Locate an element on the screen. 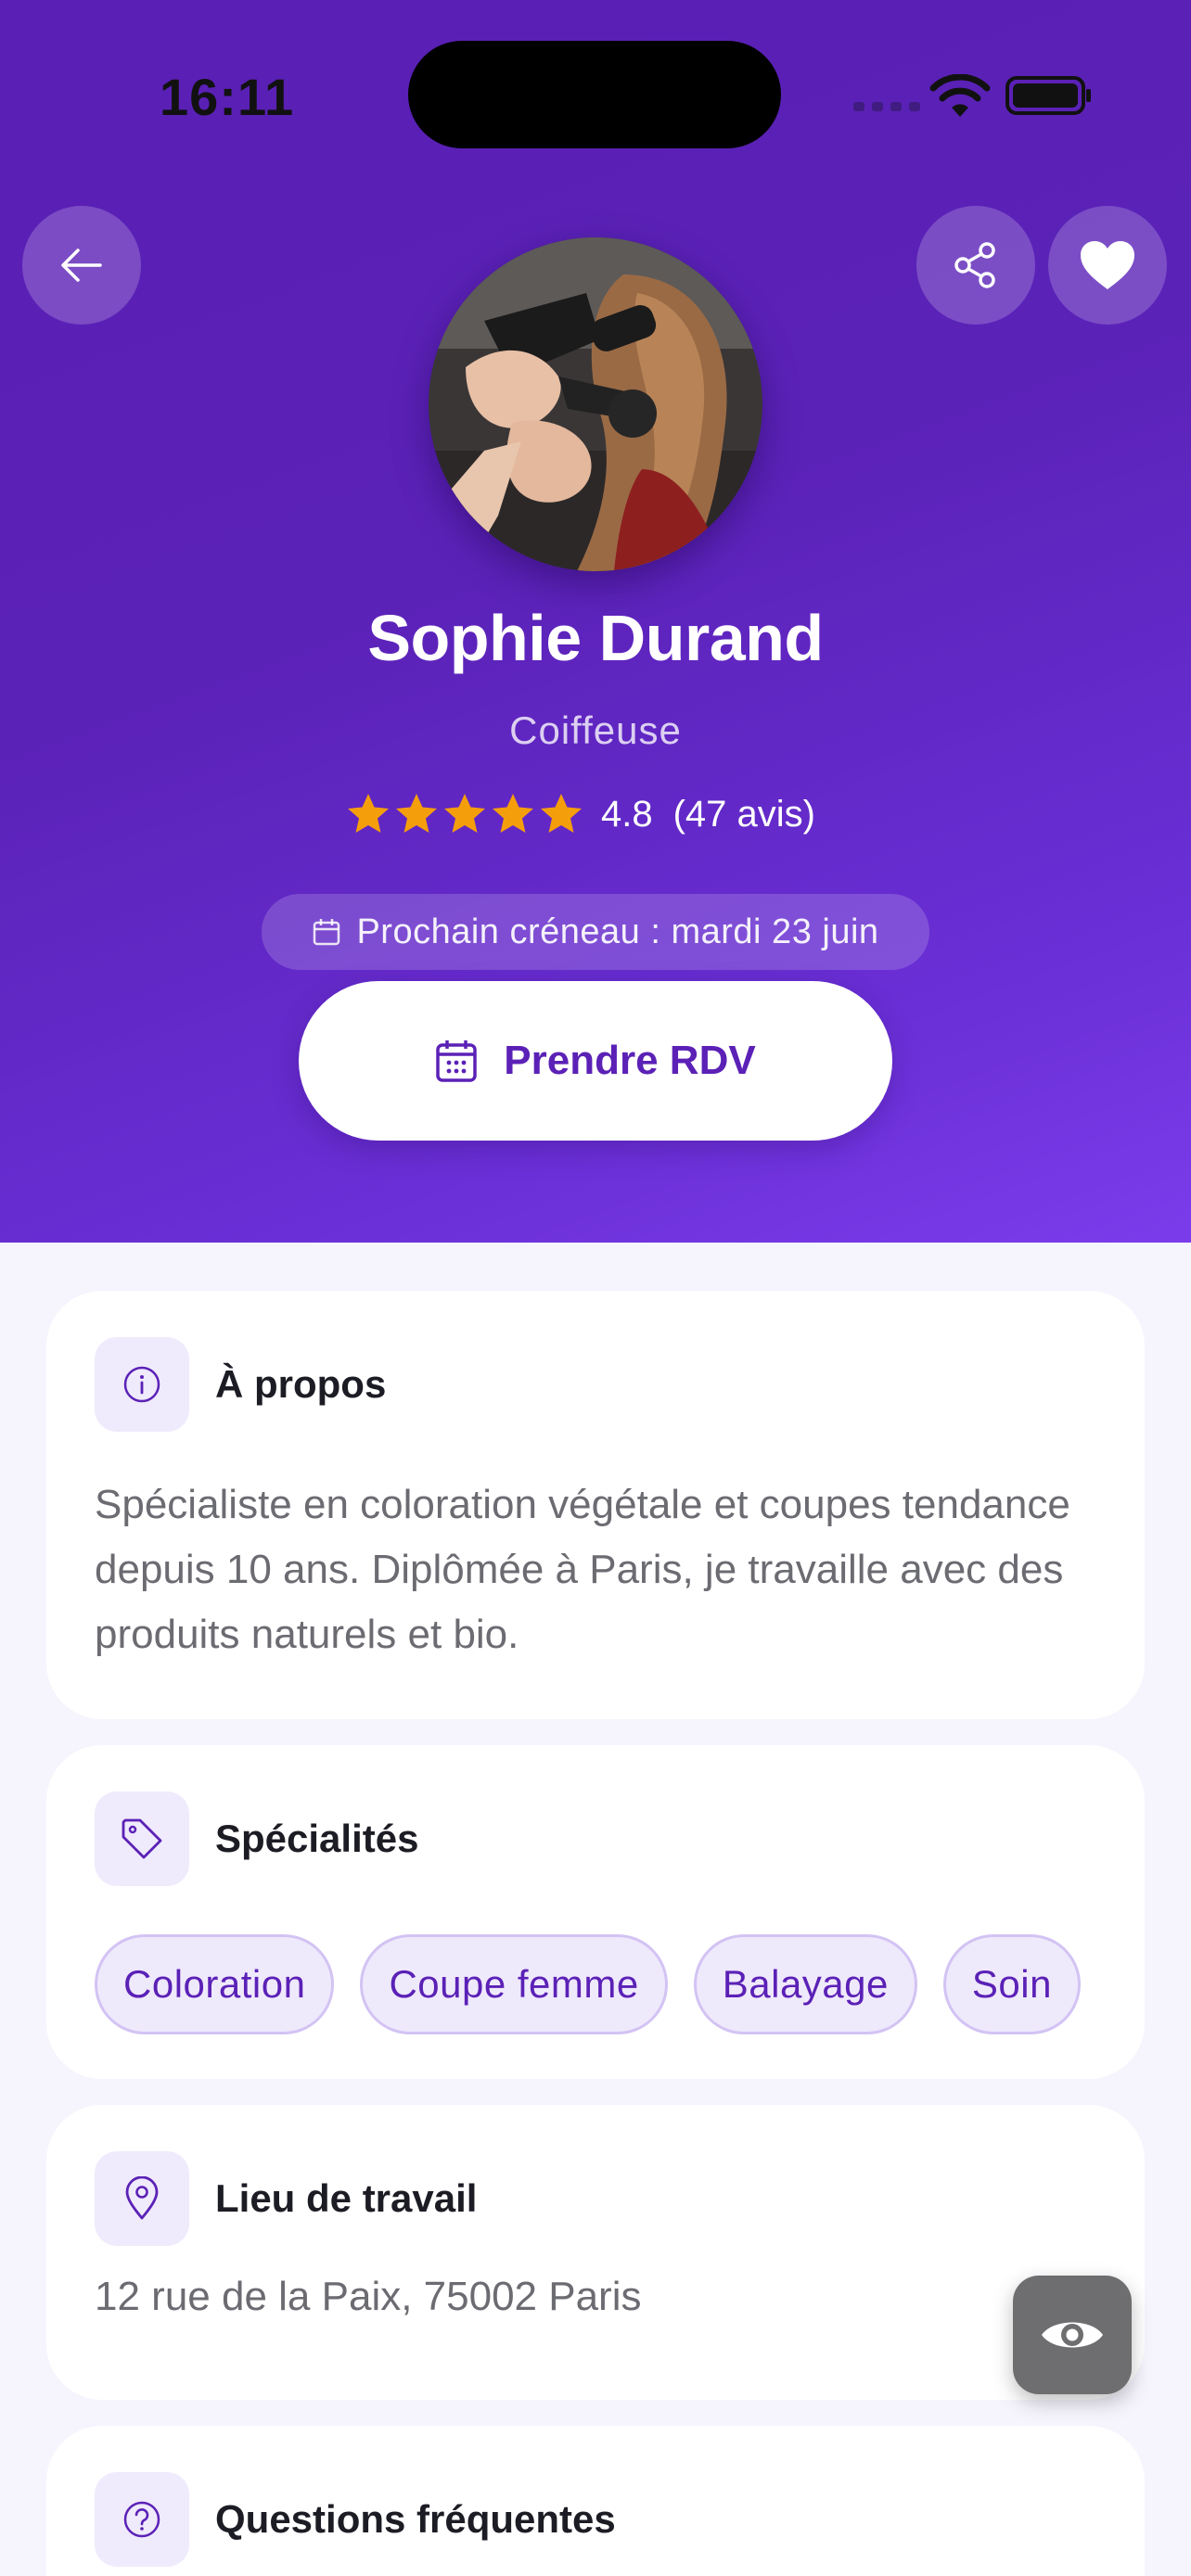 This screenshot has height=2576, width=1191. book-appointment-label: Prendre RDV is located at coordinates (630, 1060).